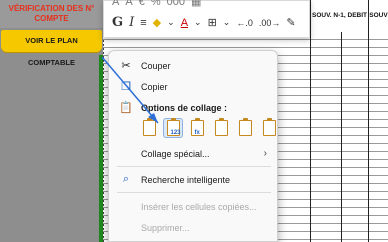 The height and width of the screenshot is (242, 388). Describe the element at coordinates (128, 4) in the screenshot. I see `font-size-down-icon: A` at that location.